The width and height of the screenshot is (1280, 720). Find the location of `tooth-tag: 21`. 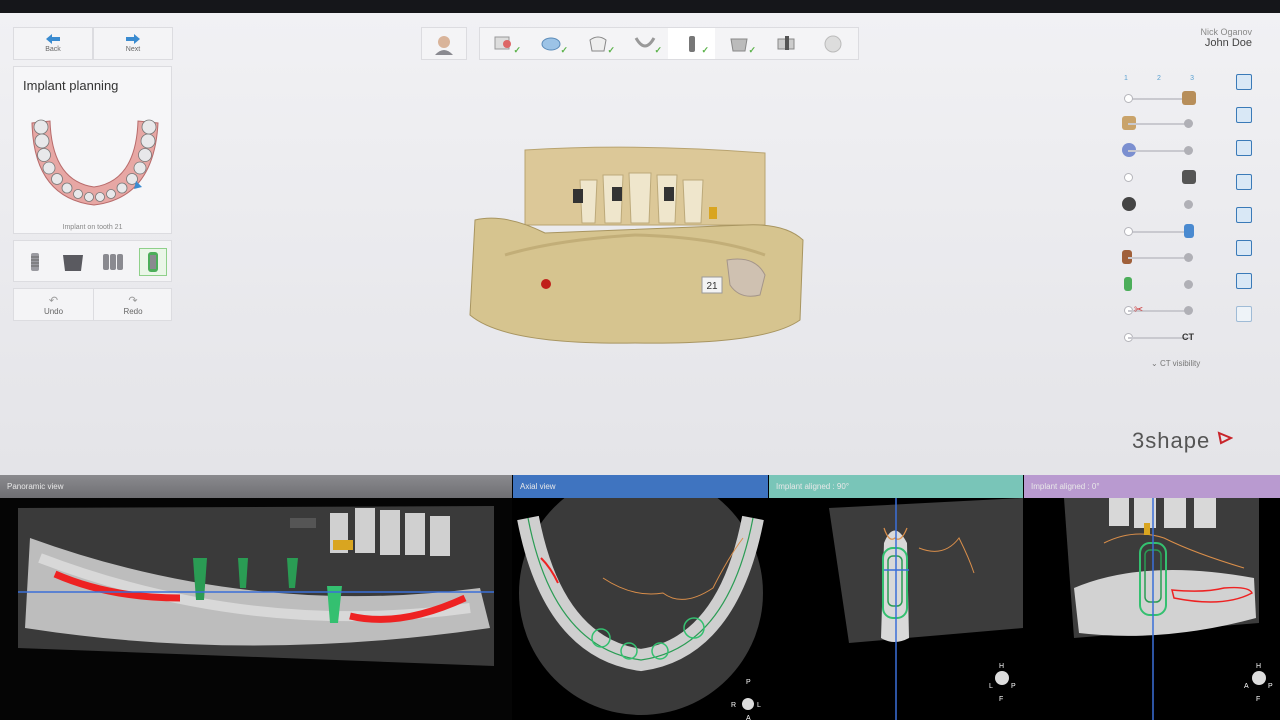

tooth-tag: 21 is located at coordinates (712, 286).